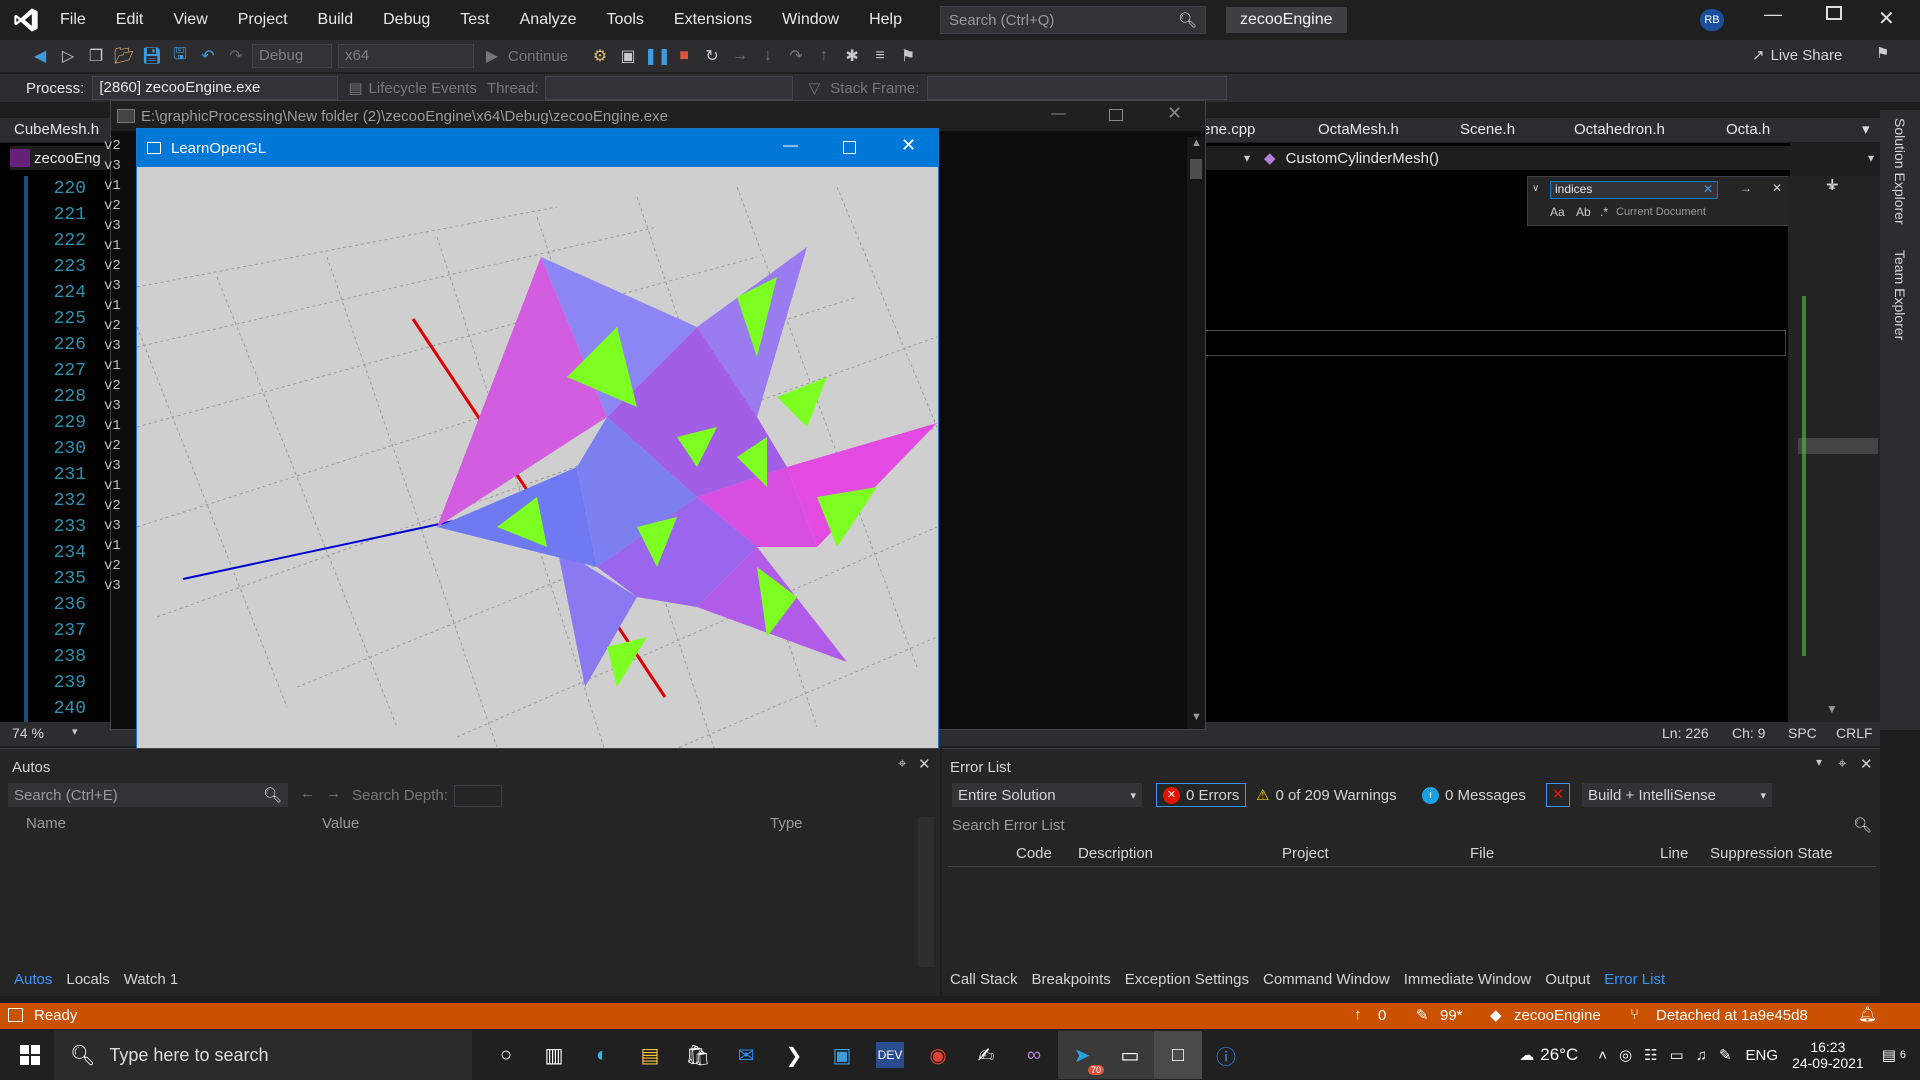 Image resolution: width=1920 pixels, height=1080 pixels. What do you see at coordinates (740, 56) in the screenshot?
I see `show-next-statement-icon: →` at bounding box center [740, 56].